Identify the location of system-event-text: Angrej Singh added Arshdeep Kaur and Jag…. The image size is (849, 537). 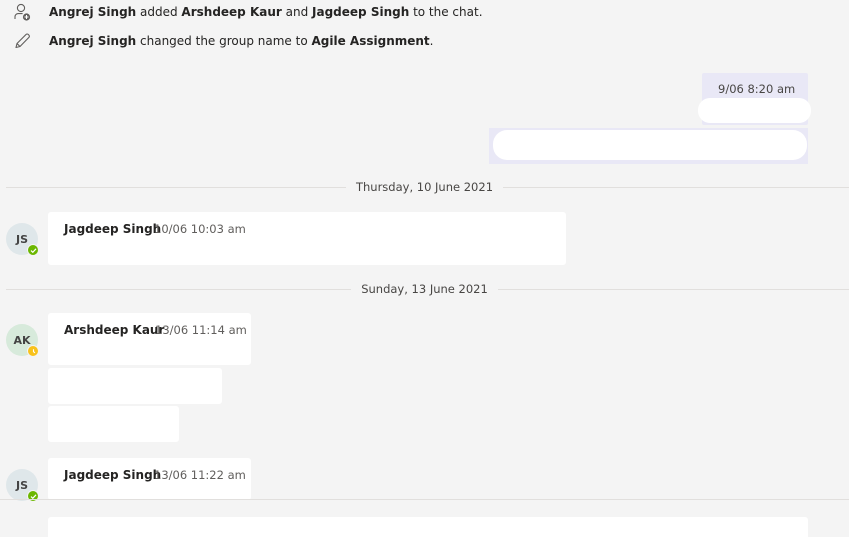
(266, 12).